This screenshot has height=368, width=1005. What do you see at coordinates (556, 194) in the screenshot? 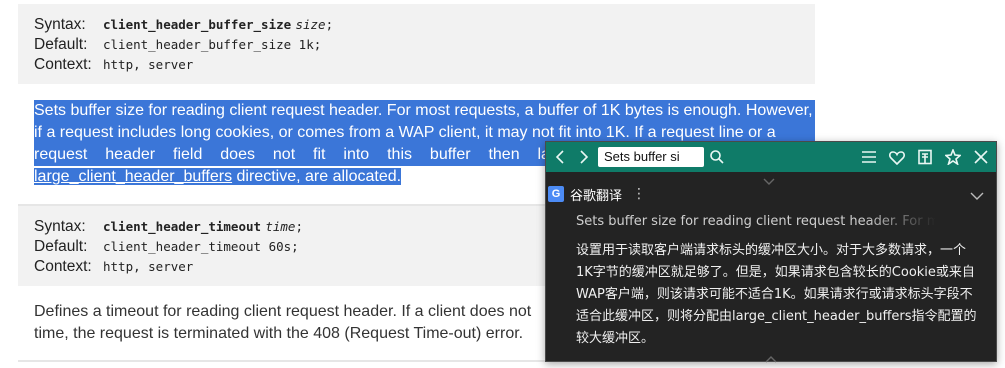
I see `google-translate-icon: G` at bounding box center [556, 194].